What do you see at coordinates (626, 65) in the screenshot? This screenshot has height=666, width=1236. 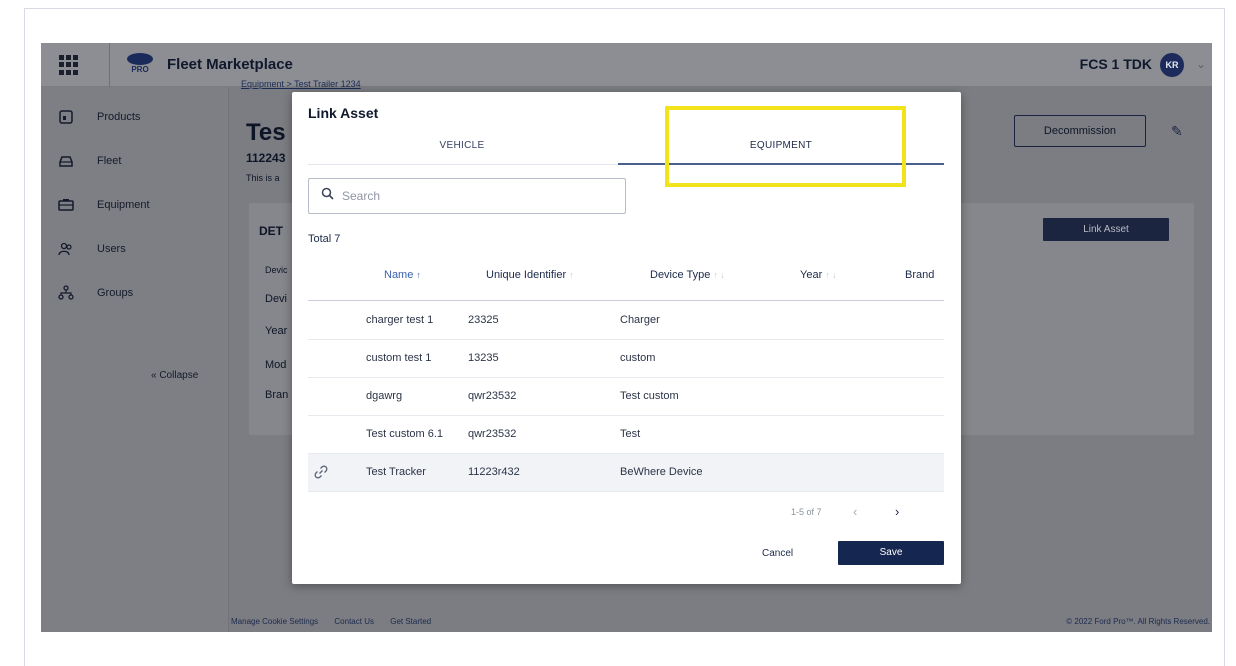 I see `top-bar: PRO Fleet Marketplace FCS 1 TDK KR ⌄` at bounding box center [626, 65].